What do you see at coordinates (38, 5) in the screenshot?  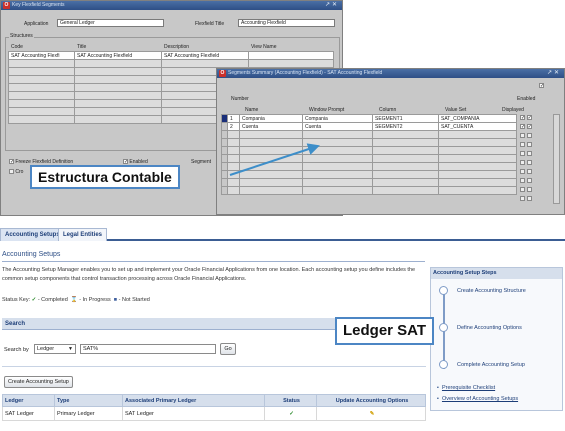 I see `window-title: Key Flexfield Segments` at bounding box center [38, 5].